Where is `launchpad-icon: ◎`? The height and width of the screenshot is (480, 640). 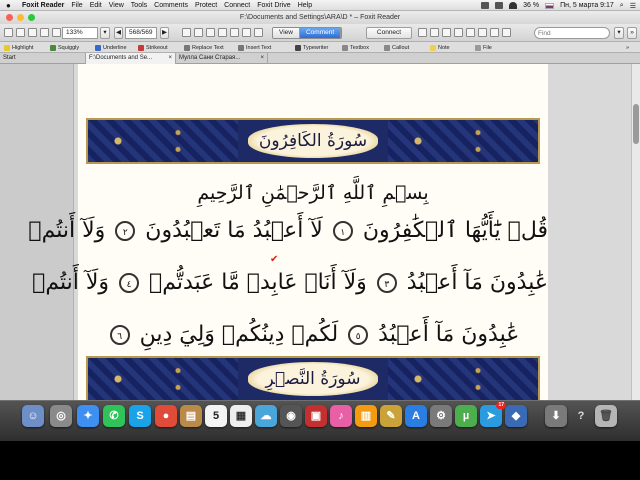 launchpad-icon: ◎ is located at coordinates (61, 416).